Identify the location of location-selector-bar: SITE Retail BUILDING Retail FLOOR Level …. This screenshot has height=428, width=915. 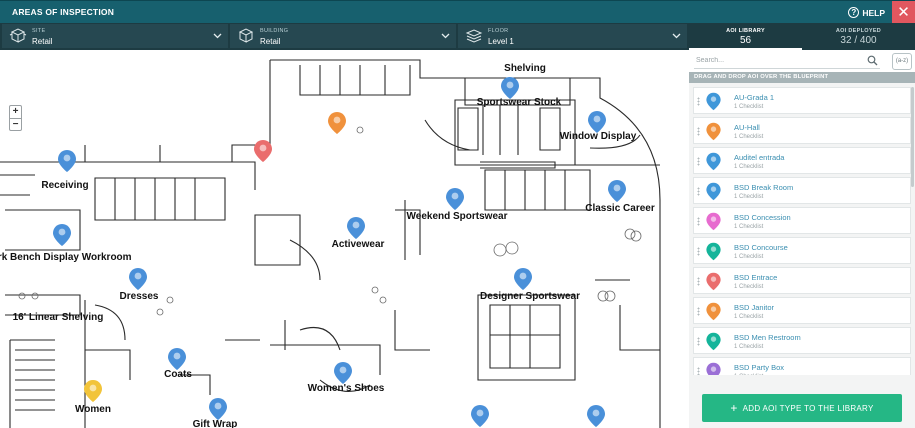
(344, 36).